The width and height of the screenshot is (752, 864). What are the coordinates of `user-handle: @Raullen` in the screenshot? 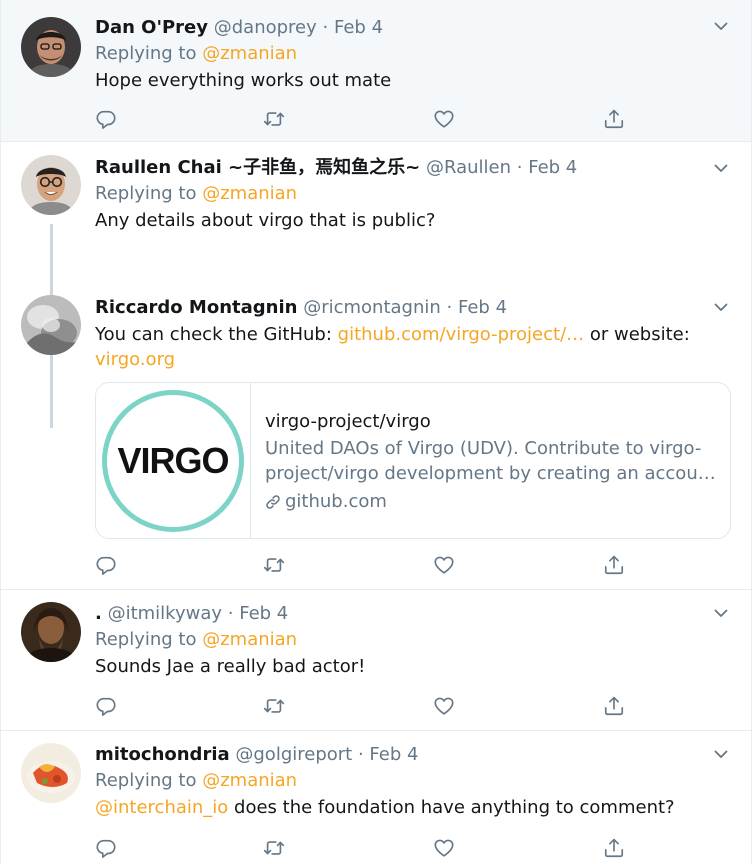 It's located at (468, 167).